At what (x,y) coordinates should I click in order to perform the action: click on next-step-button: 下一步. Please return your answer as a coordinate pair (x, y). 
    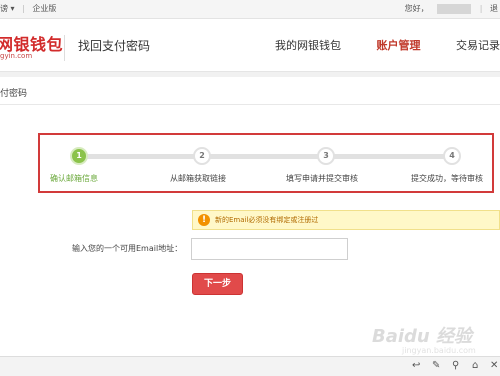
    Looking at the image, I should click on (217, 284).